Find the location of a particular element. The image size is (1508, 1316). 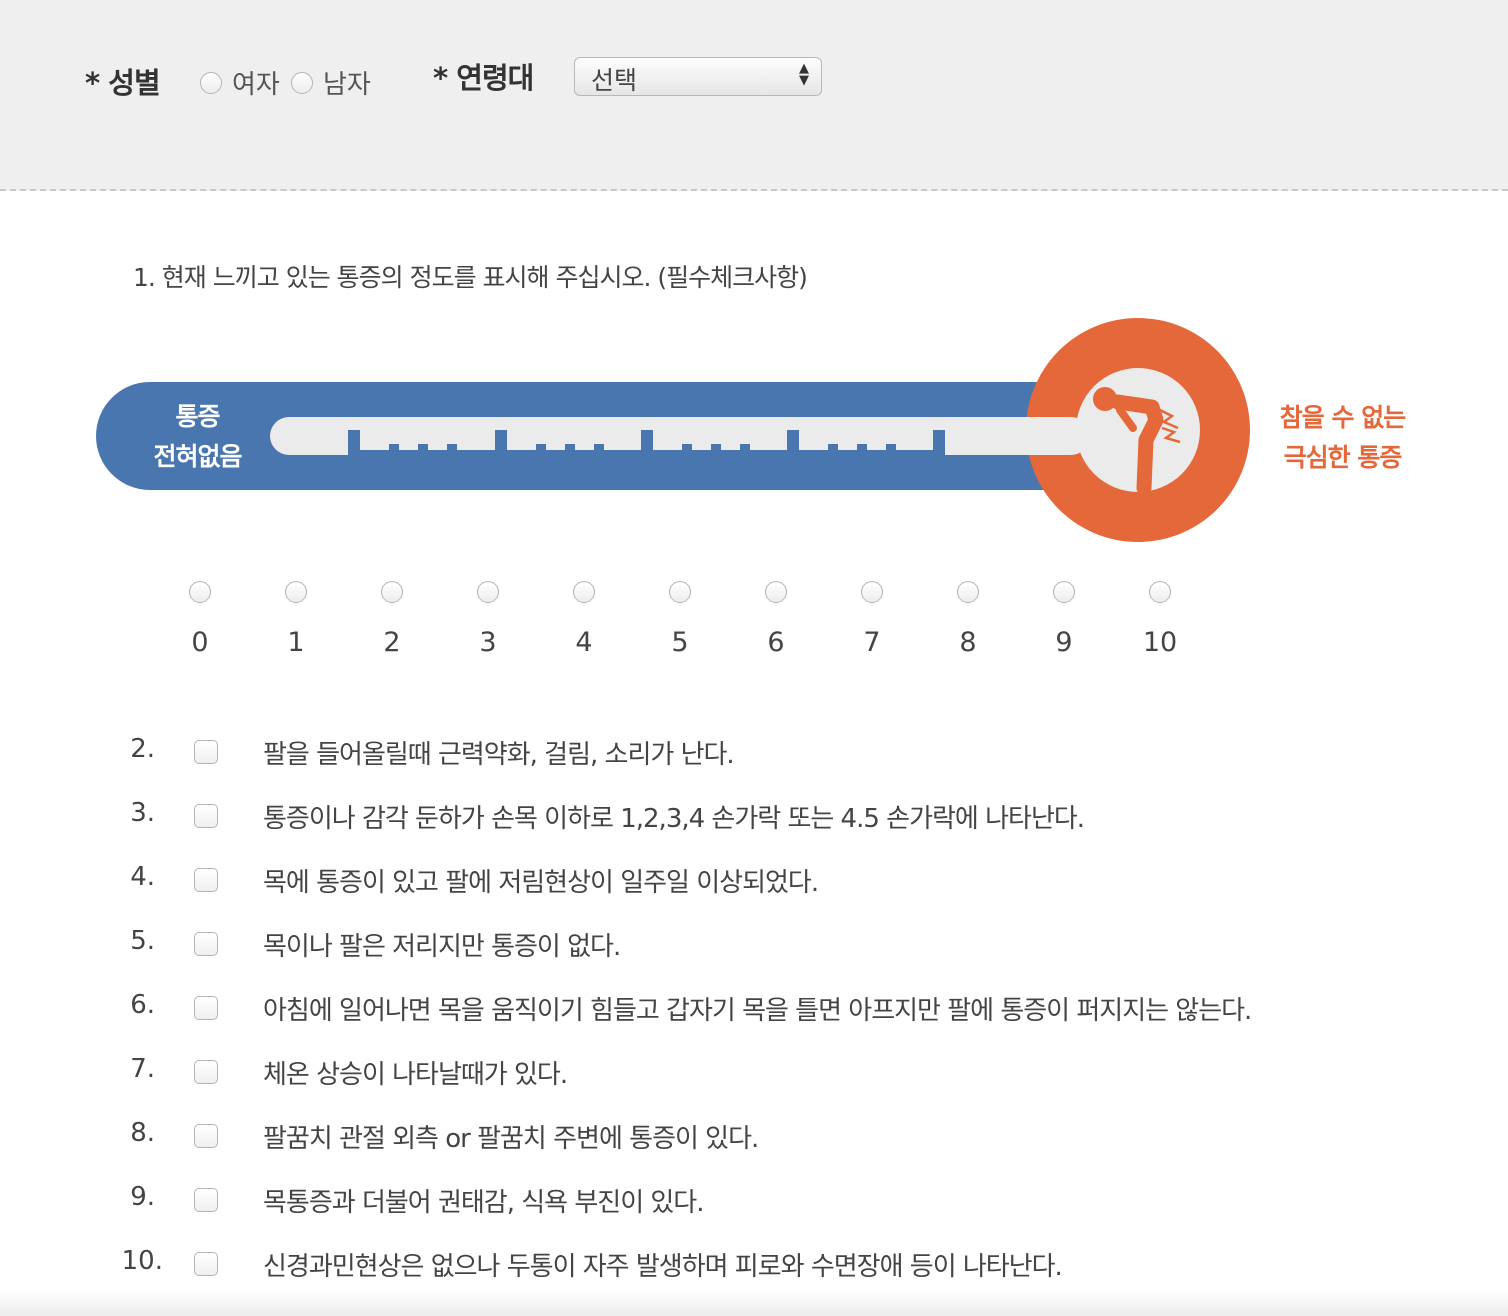

scale-left-label-line1: 통증 is located at coordinates (197, 416).